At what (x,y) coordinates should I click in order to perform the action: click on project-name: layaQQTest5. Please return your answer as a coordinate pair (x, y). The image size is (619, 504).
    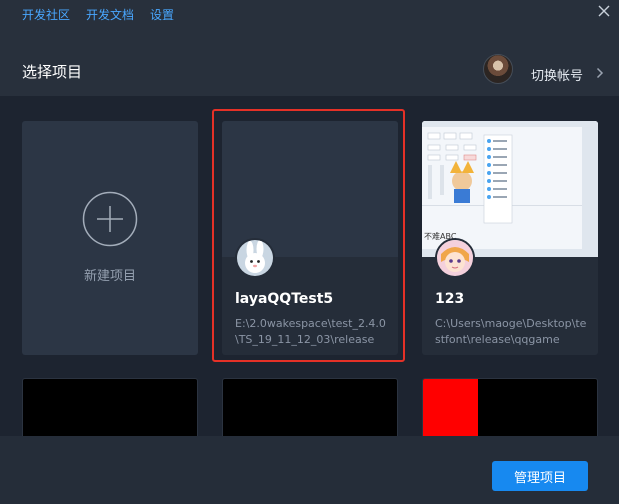
    Looking at the image, I should click on (284, 299).